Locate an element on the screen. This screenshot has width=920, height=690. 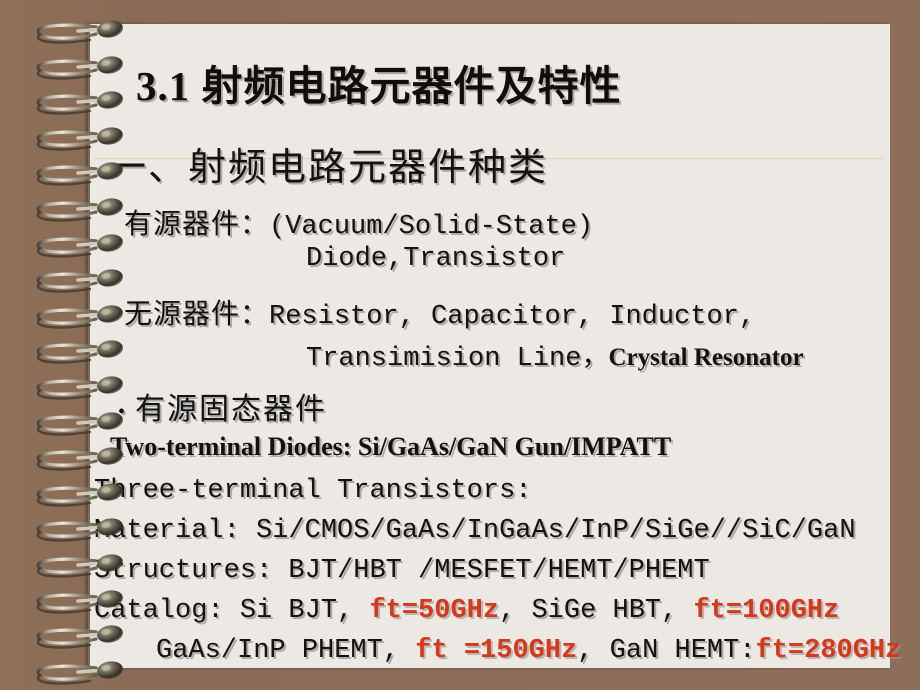
ft-value-gan-hemt: ft=280GHz is located at coordinates (828, 651).